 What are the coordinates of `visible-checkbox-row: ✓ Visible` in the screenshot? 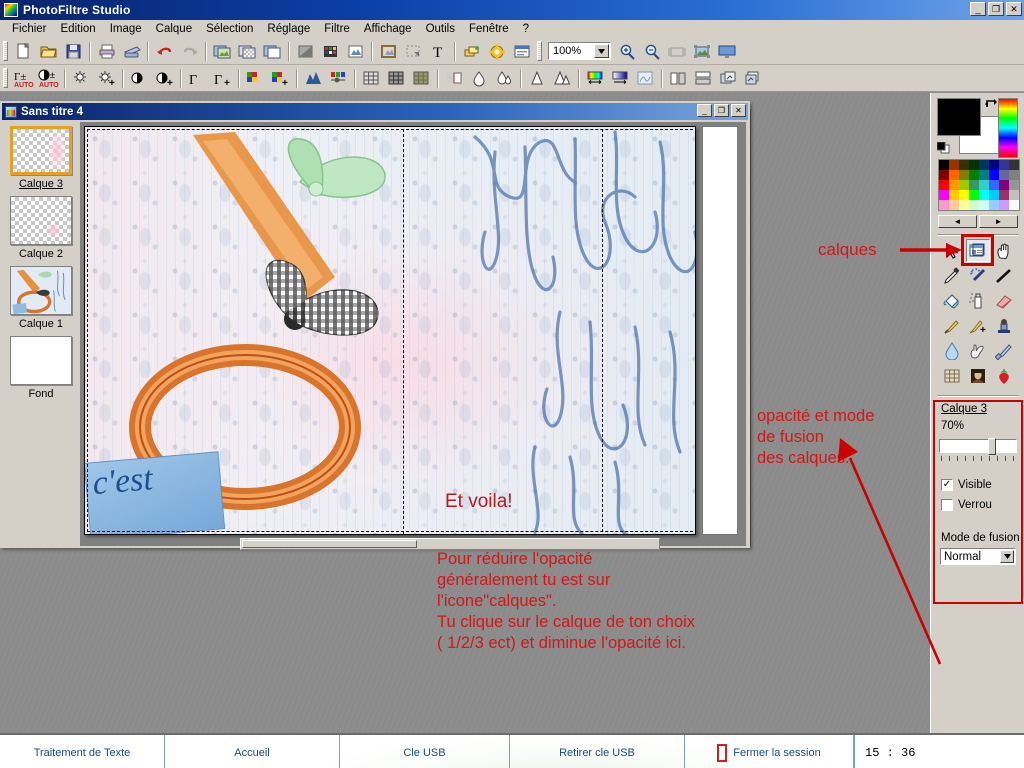 It's located at (966, 485).